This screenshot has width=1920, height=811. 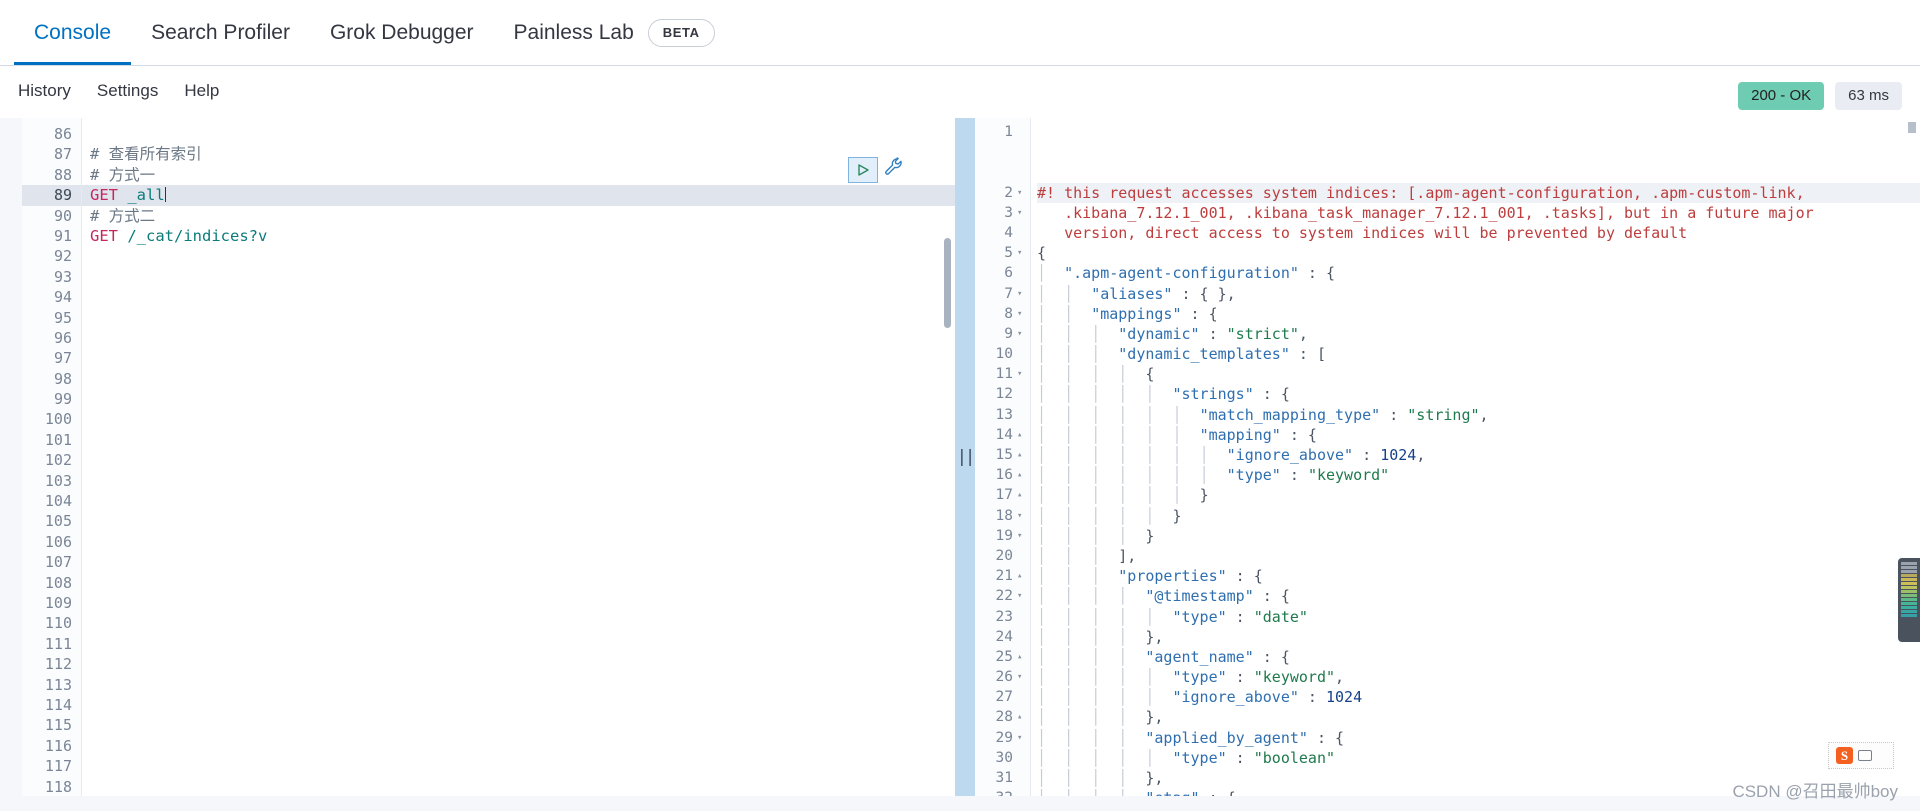 What do you see at coordinates (523, 175) in the screenshot?
I see `editor-line: # 方式一` at bounding box center [523, 175].